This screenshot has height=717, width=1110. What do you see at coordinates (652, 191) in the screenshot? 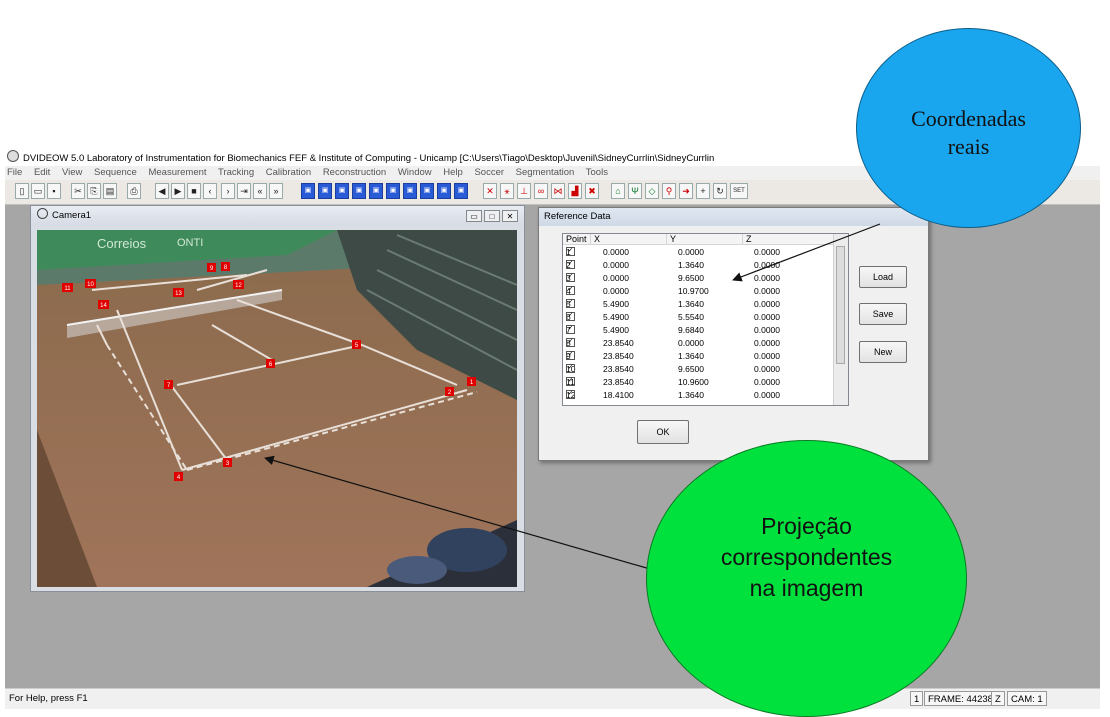
I see `tool-diamond-icon: ◇` at bounding box center [652, 191].